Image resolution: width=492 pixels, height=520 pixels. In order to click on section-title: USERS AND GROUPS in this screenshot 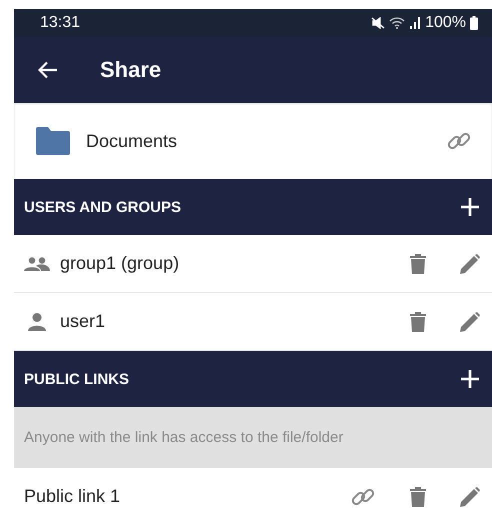, I will do `click(102, 207)`.